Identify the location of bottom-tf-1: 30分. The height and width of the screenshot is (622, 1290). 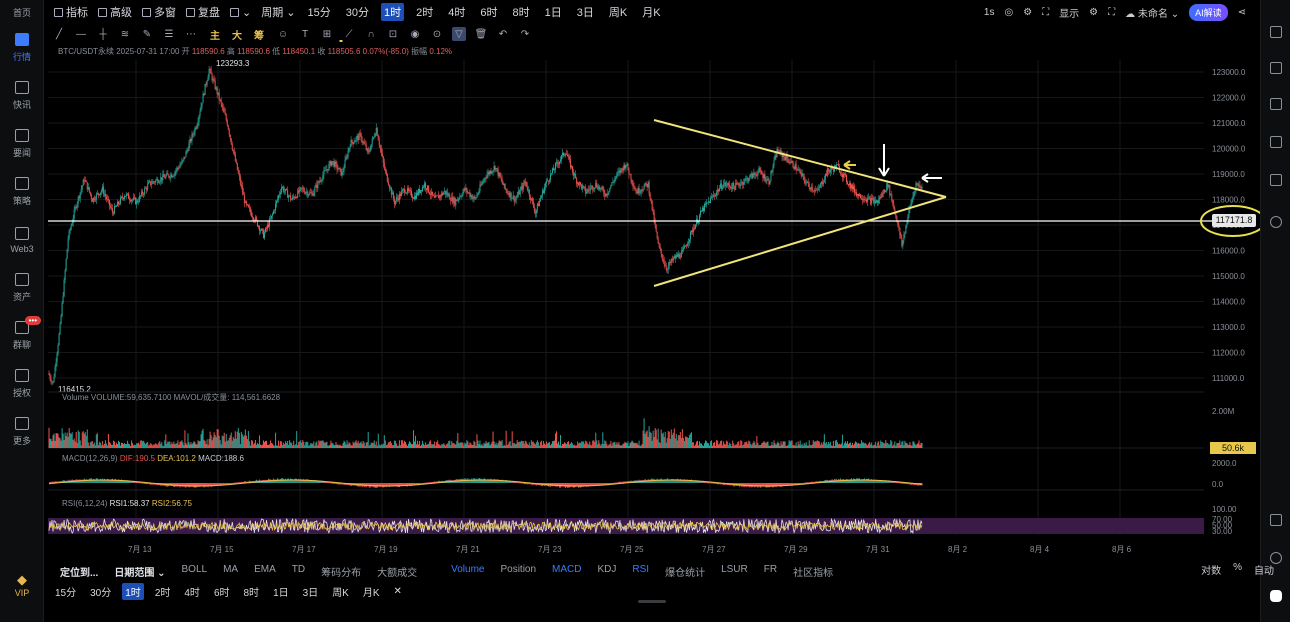
(100, 591).